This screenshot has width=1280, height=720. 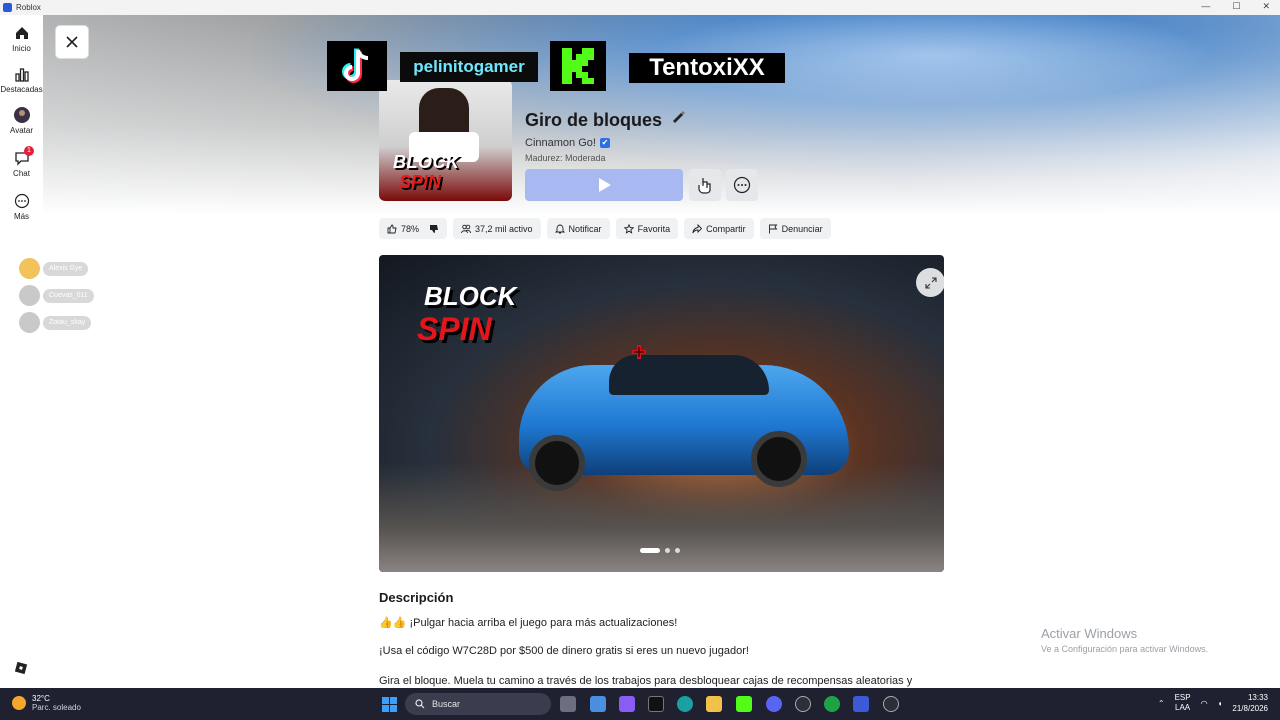 What do you see at coordinates (1182, 697) in the screenshot?
I see `language-code: ESP` at bounding box center [1182, 697].